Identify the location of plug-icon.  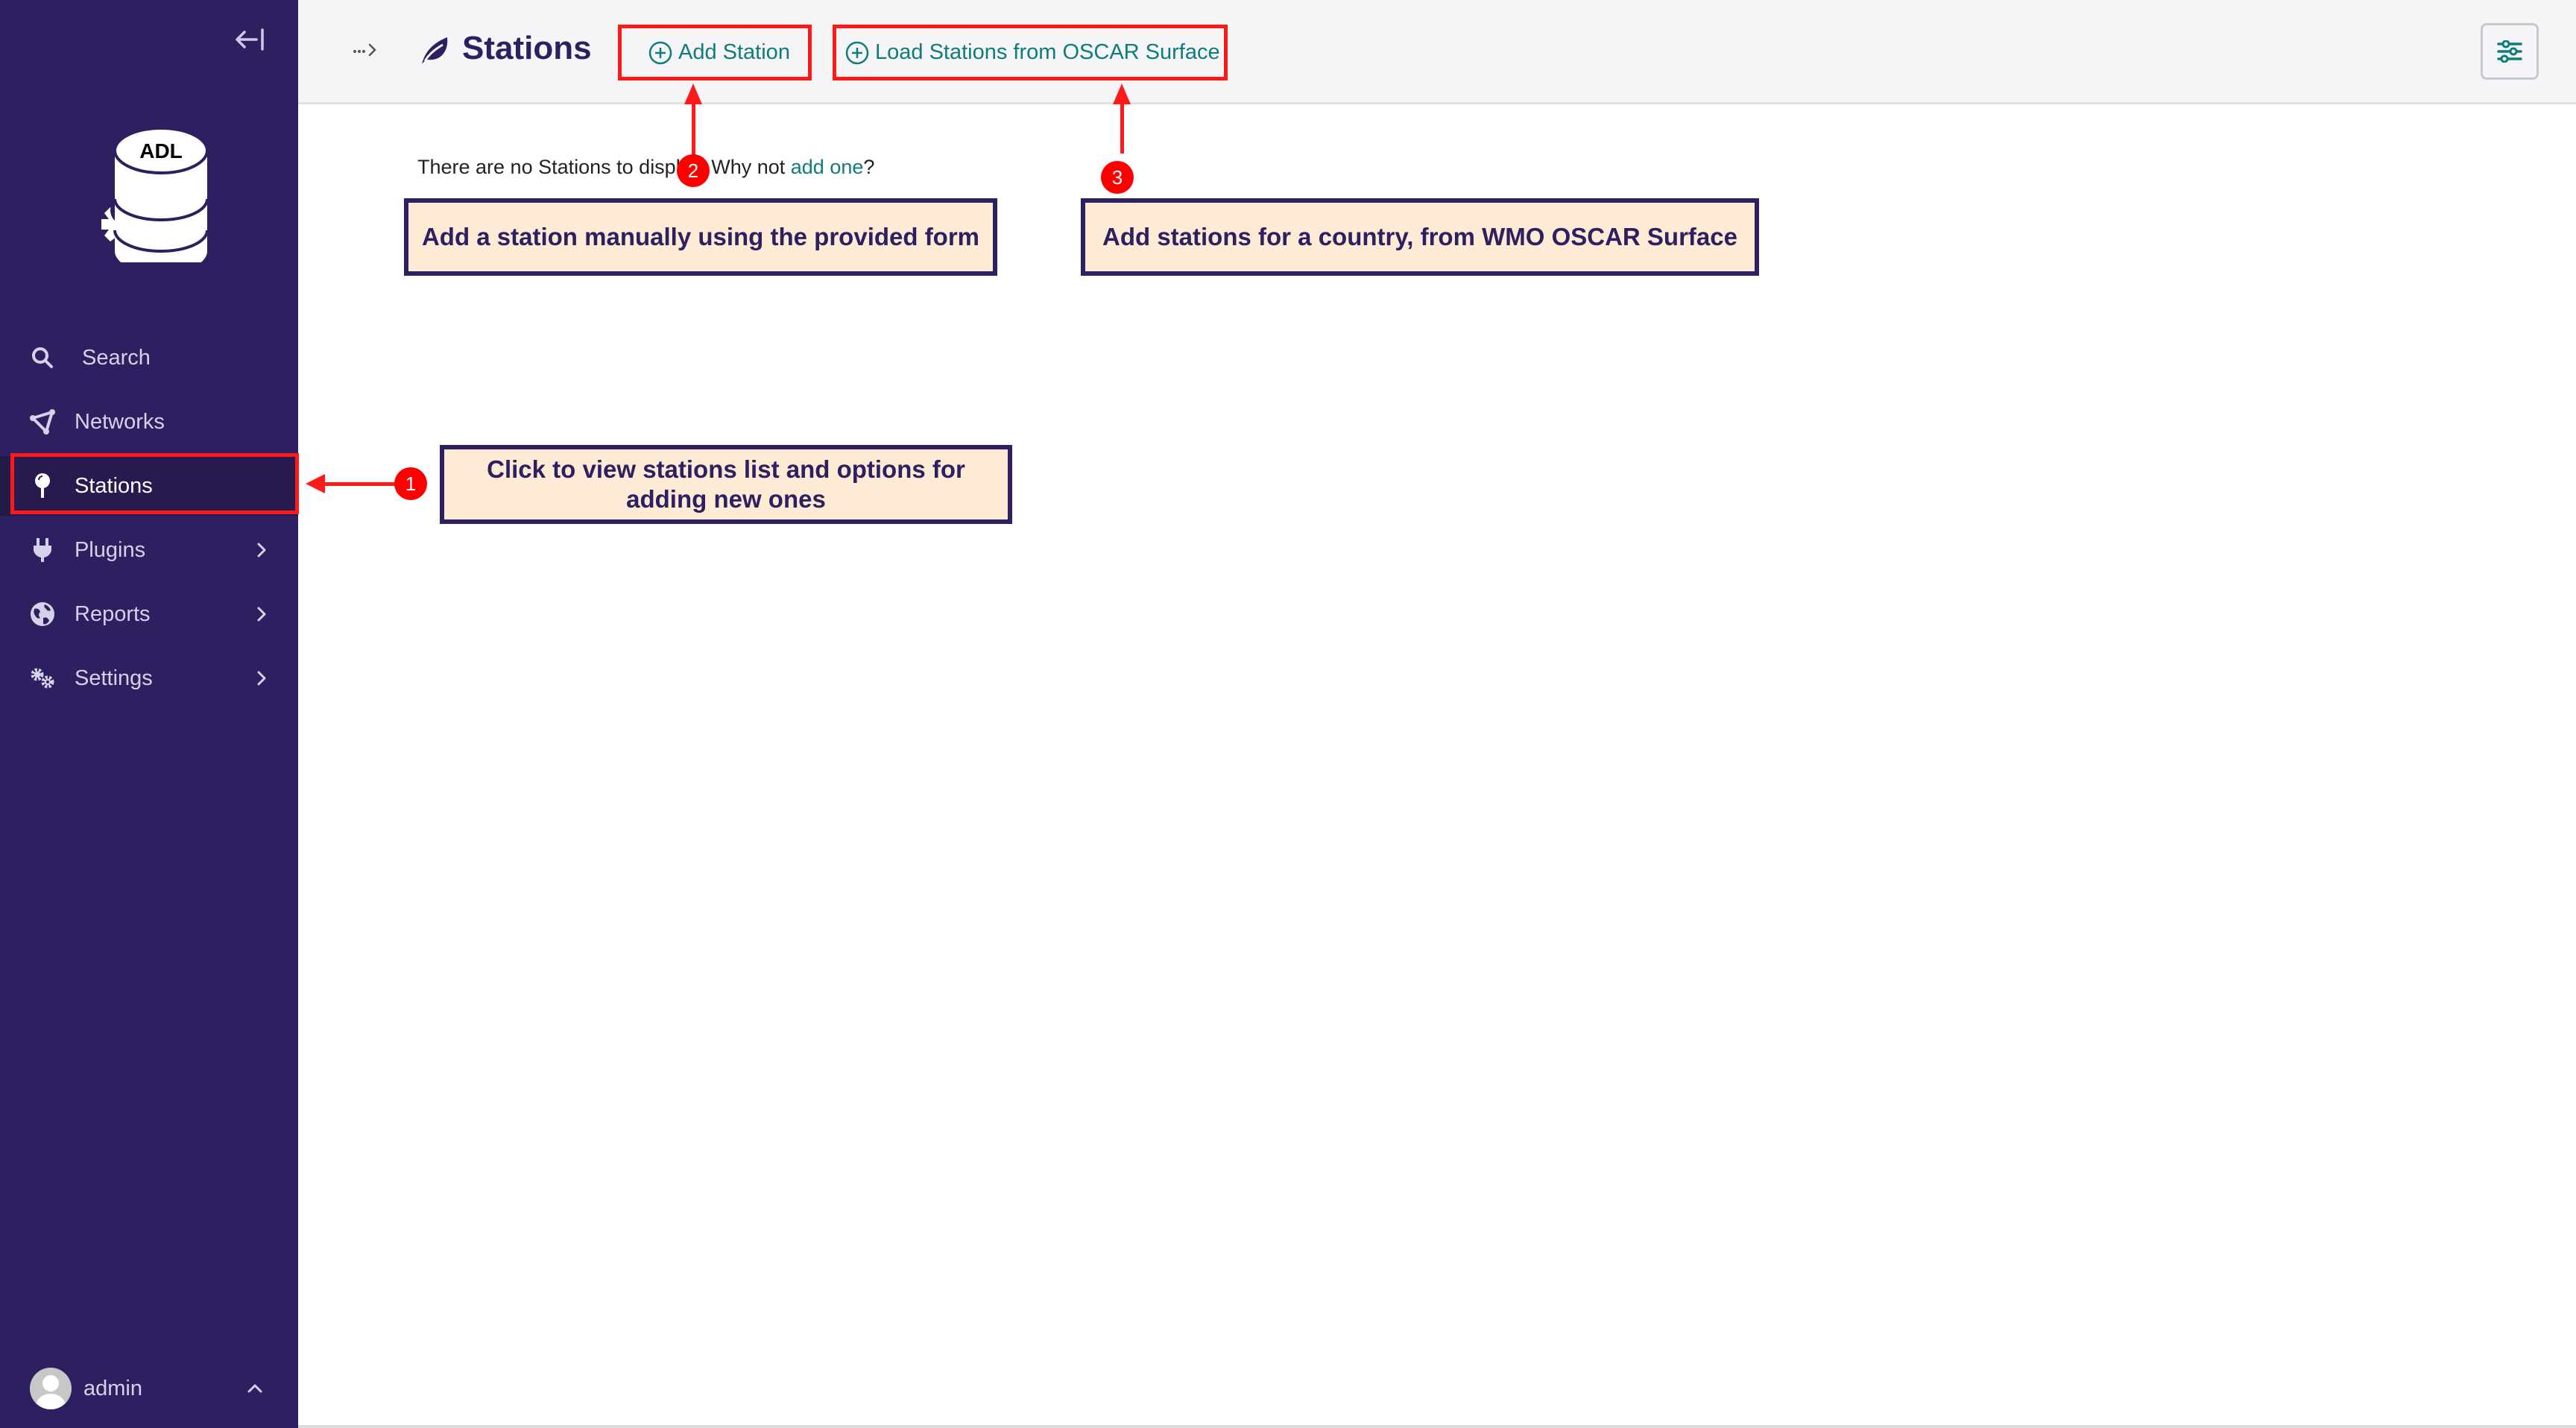
(42, 550).